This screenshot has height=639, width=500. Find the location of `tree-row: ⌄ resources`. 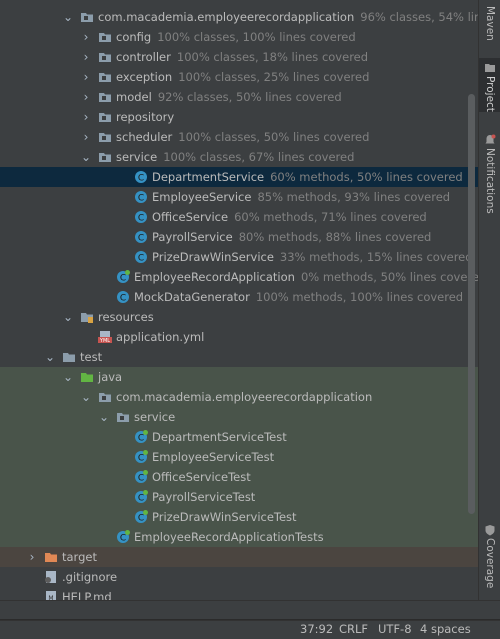

tree-row: ⌄ resources is located at coordinates (239, 317).